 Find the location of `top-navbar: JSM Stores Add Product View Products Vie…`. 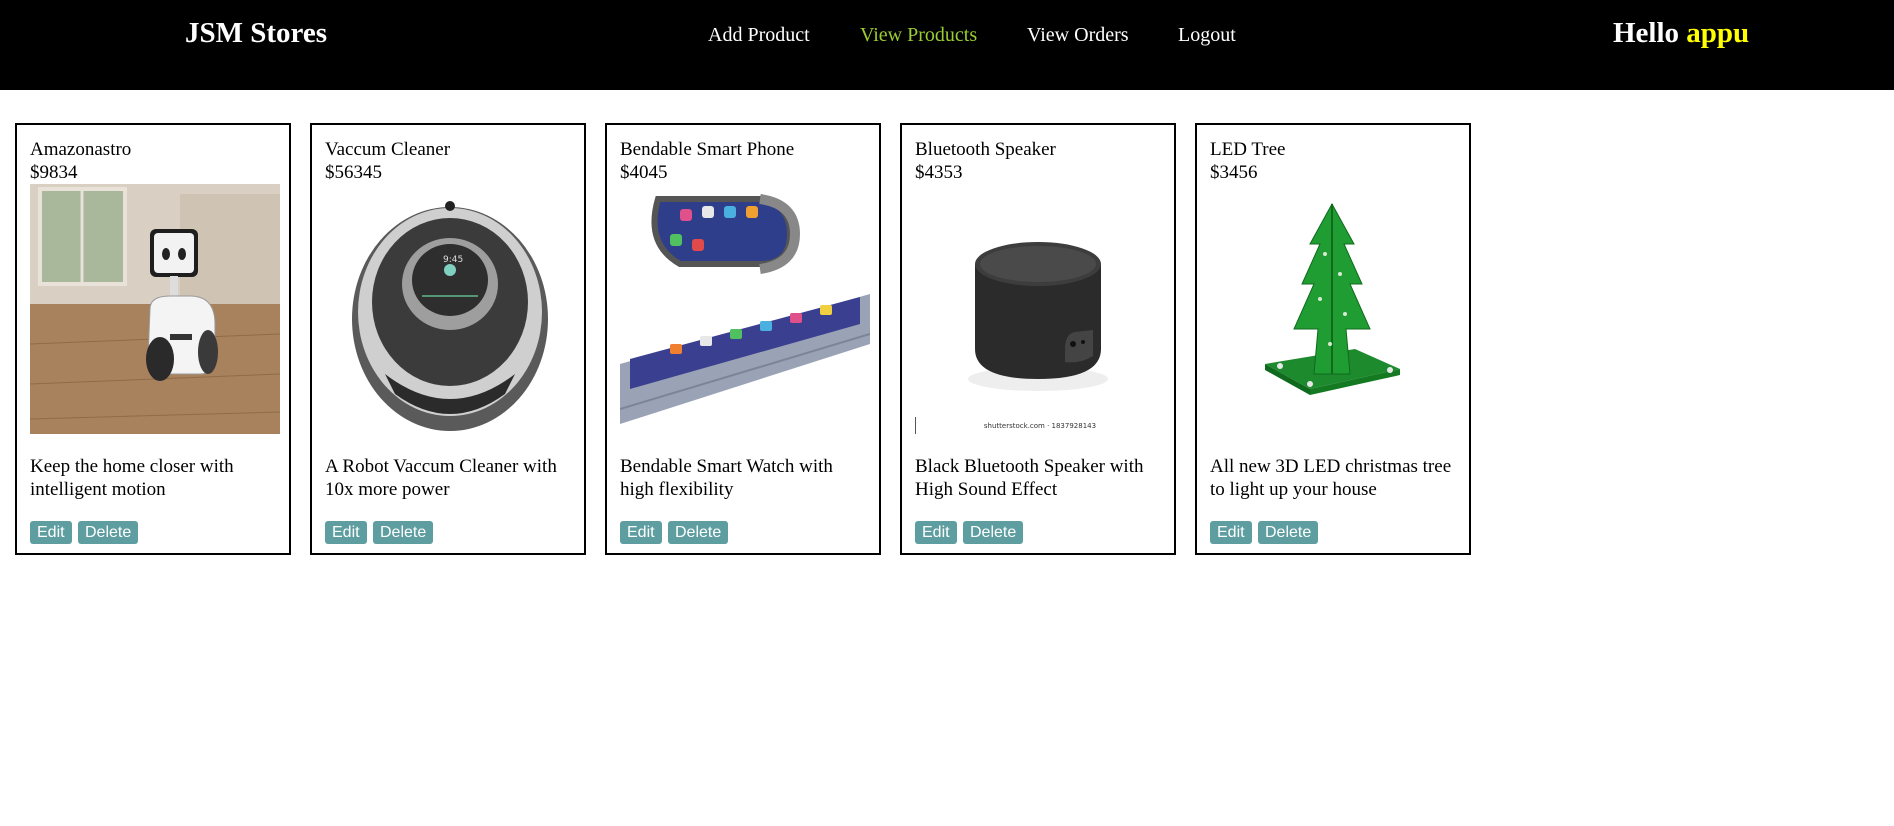

top-navbar: JSM Stores Add Product View Products Vie… is located at coordinates (947, 45).